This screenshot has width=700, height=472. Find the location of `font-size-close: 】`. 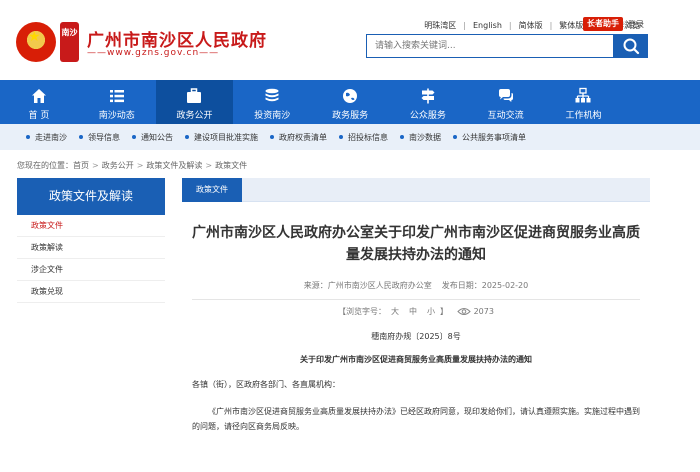

font-size-close: 】 is located at coordinates (444, 311).